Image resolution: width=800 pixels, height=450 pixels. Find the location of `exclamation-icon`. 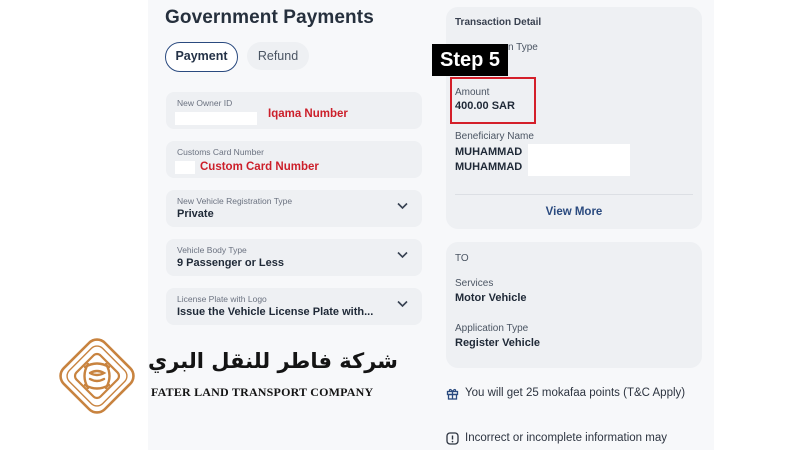

exclamation-icon is located at coordinates (452, 438).